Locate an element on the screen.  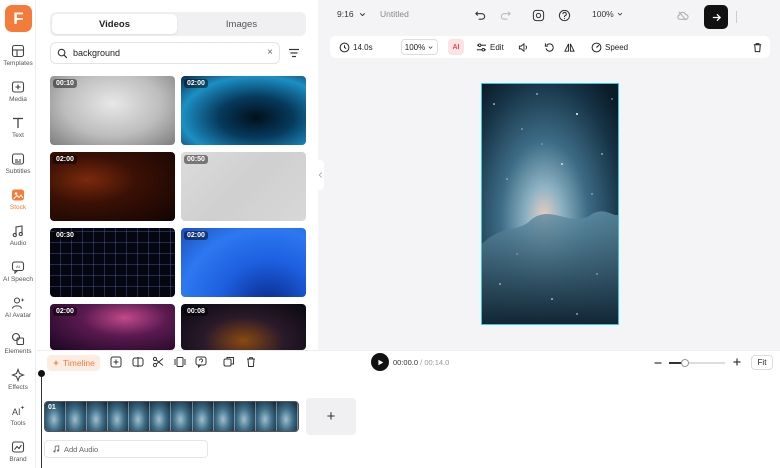
screen-record-icon is located at coordinates (538, 15).